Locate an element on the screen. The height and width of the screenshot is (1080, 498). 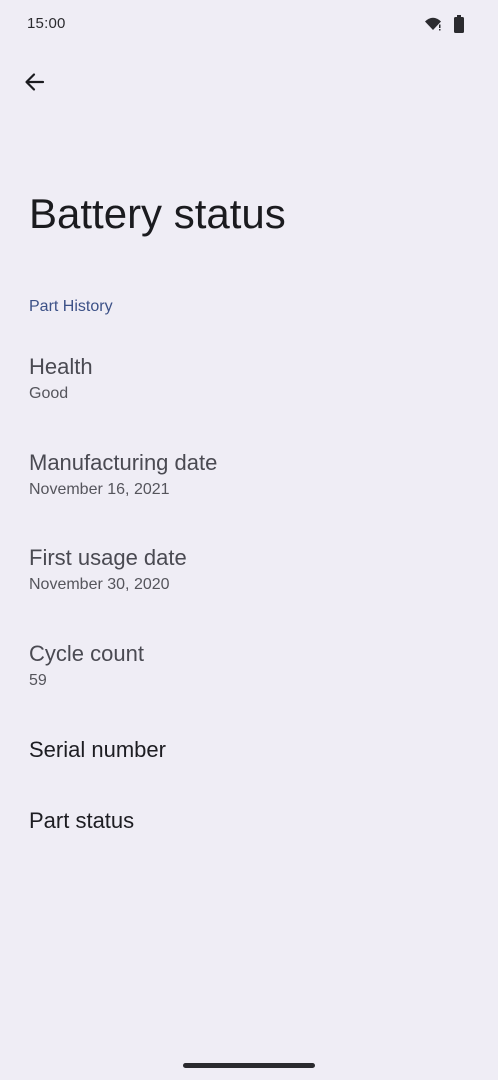
pref-item-health: Health Good is located at coordinates (249, 380).